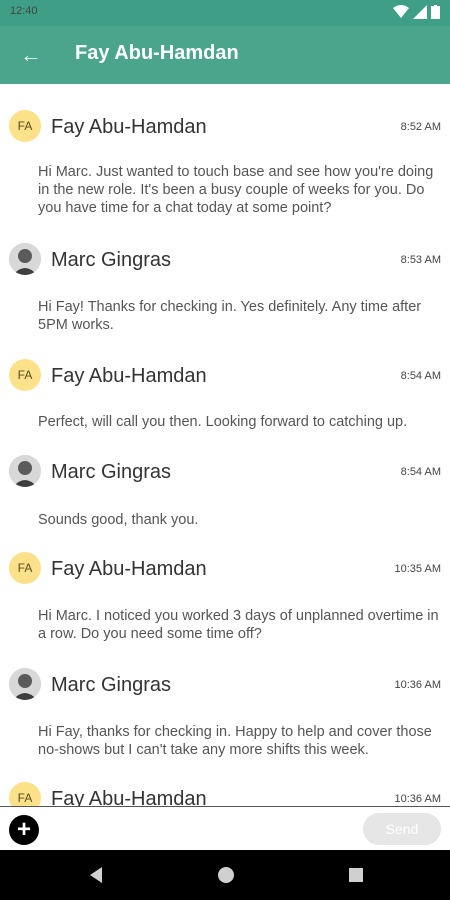  I want to click on signal-icon, so click(420, 12).